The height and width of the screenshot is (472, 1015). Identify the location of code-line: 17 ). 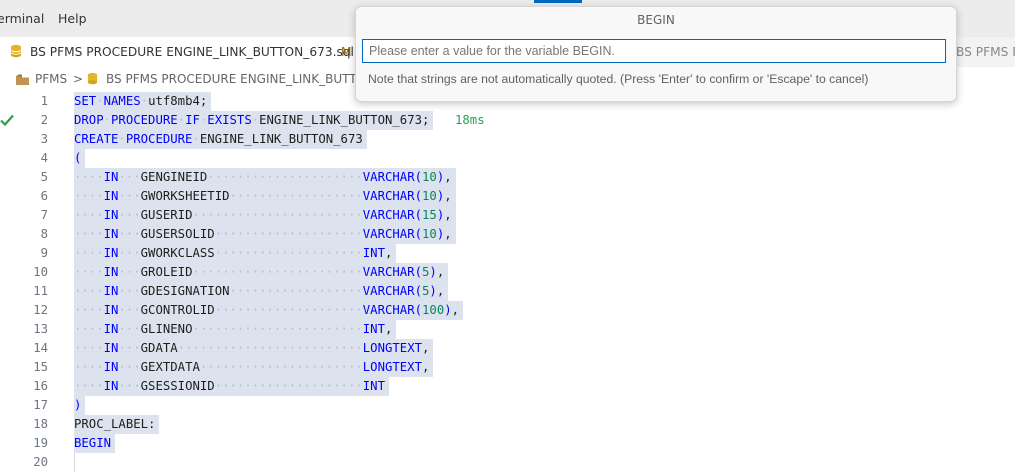
(507, 405).